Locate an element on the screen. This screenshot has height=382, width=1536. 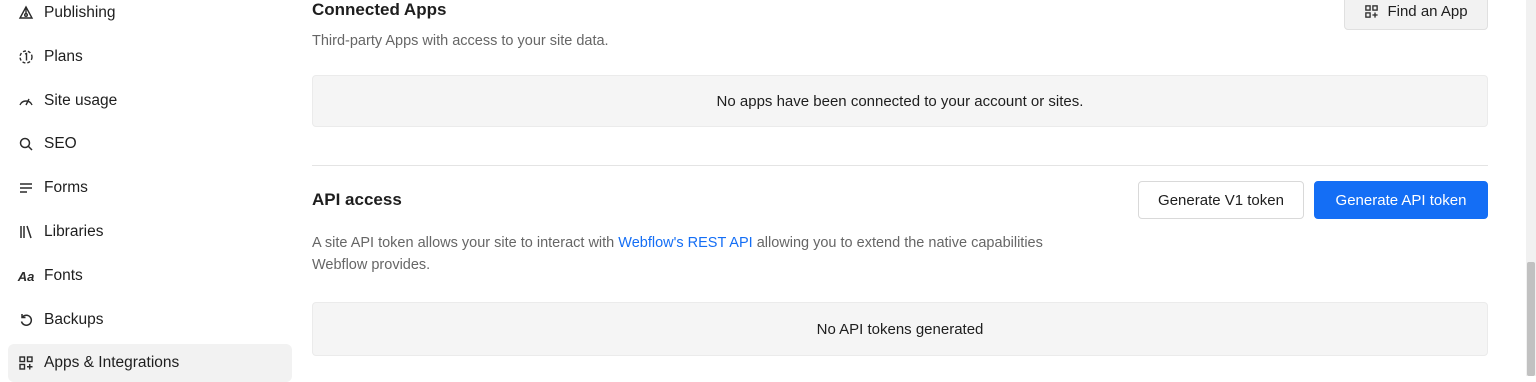
api-tokens-empty-state: No API tokens generated is located at coordinates (900, 329).